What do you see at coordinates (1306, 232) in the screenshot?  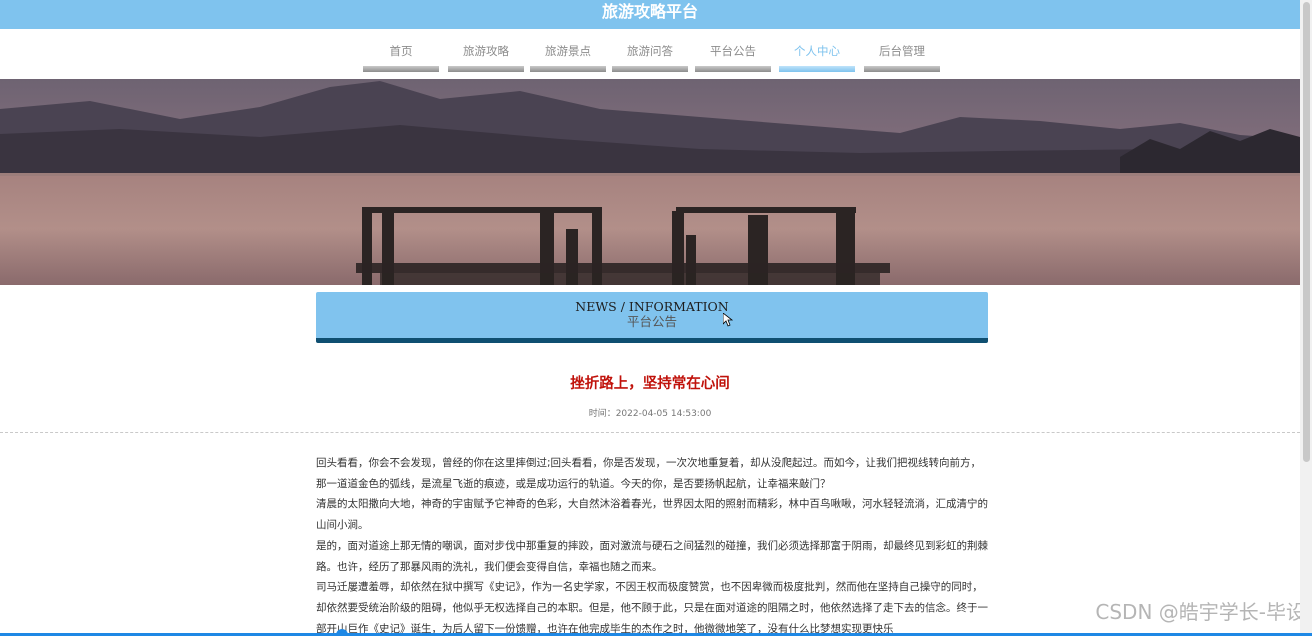 I see `scrollbar-thumb` at bounding box center [1306, 232].